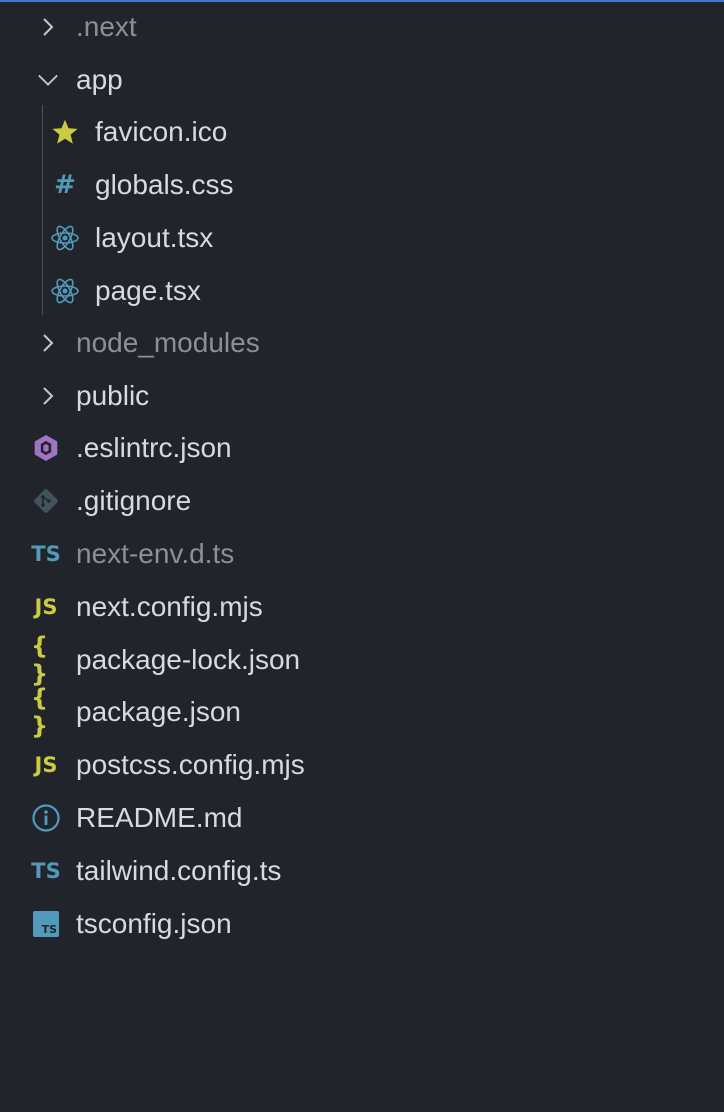 This screenshot has height=1112, width=724. Describe the element at coordinates (154, 923) in the screenshot. I see `tree-item-label: tsconfig.json` at that location.